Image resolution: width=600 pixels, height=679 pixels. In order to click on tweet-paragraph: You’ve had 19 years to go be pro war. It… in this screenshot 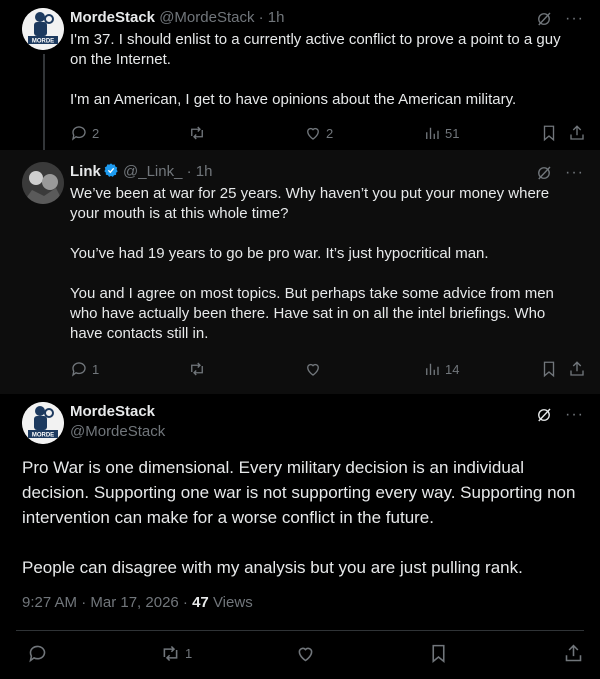, I will do `click(279, 253)`.